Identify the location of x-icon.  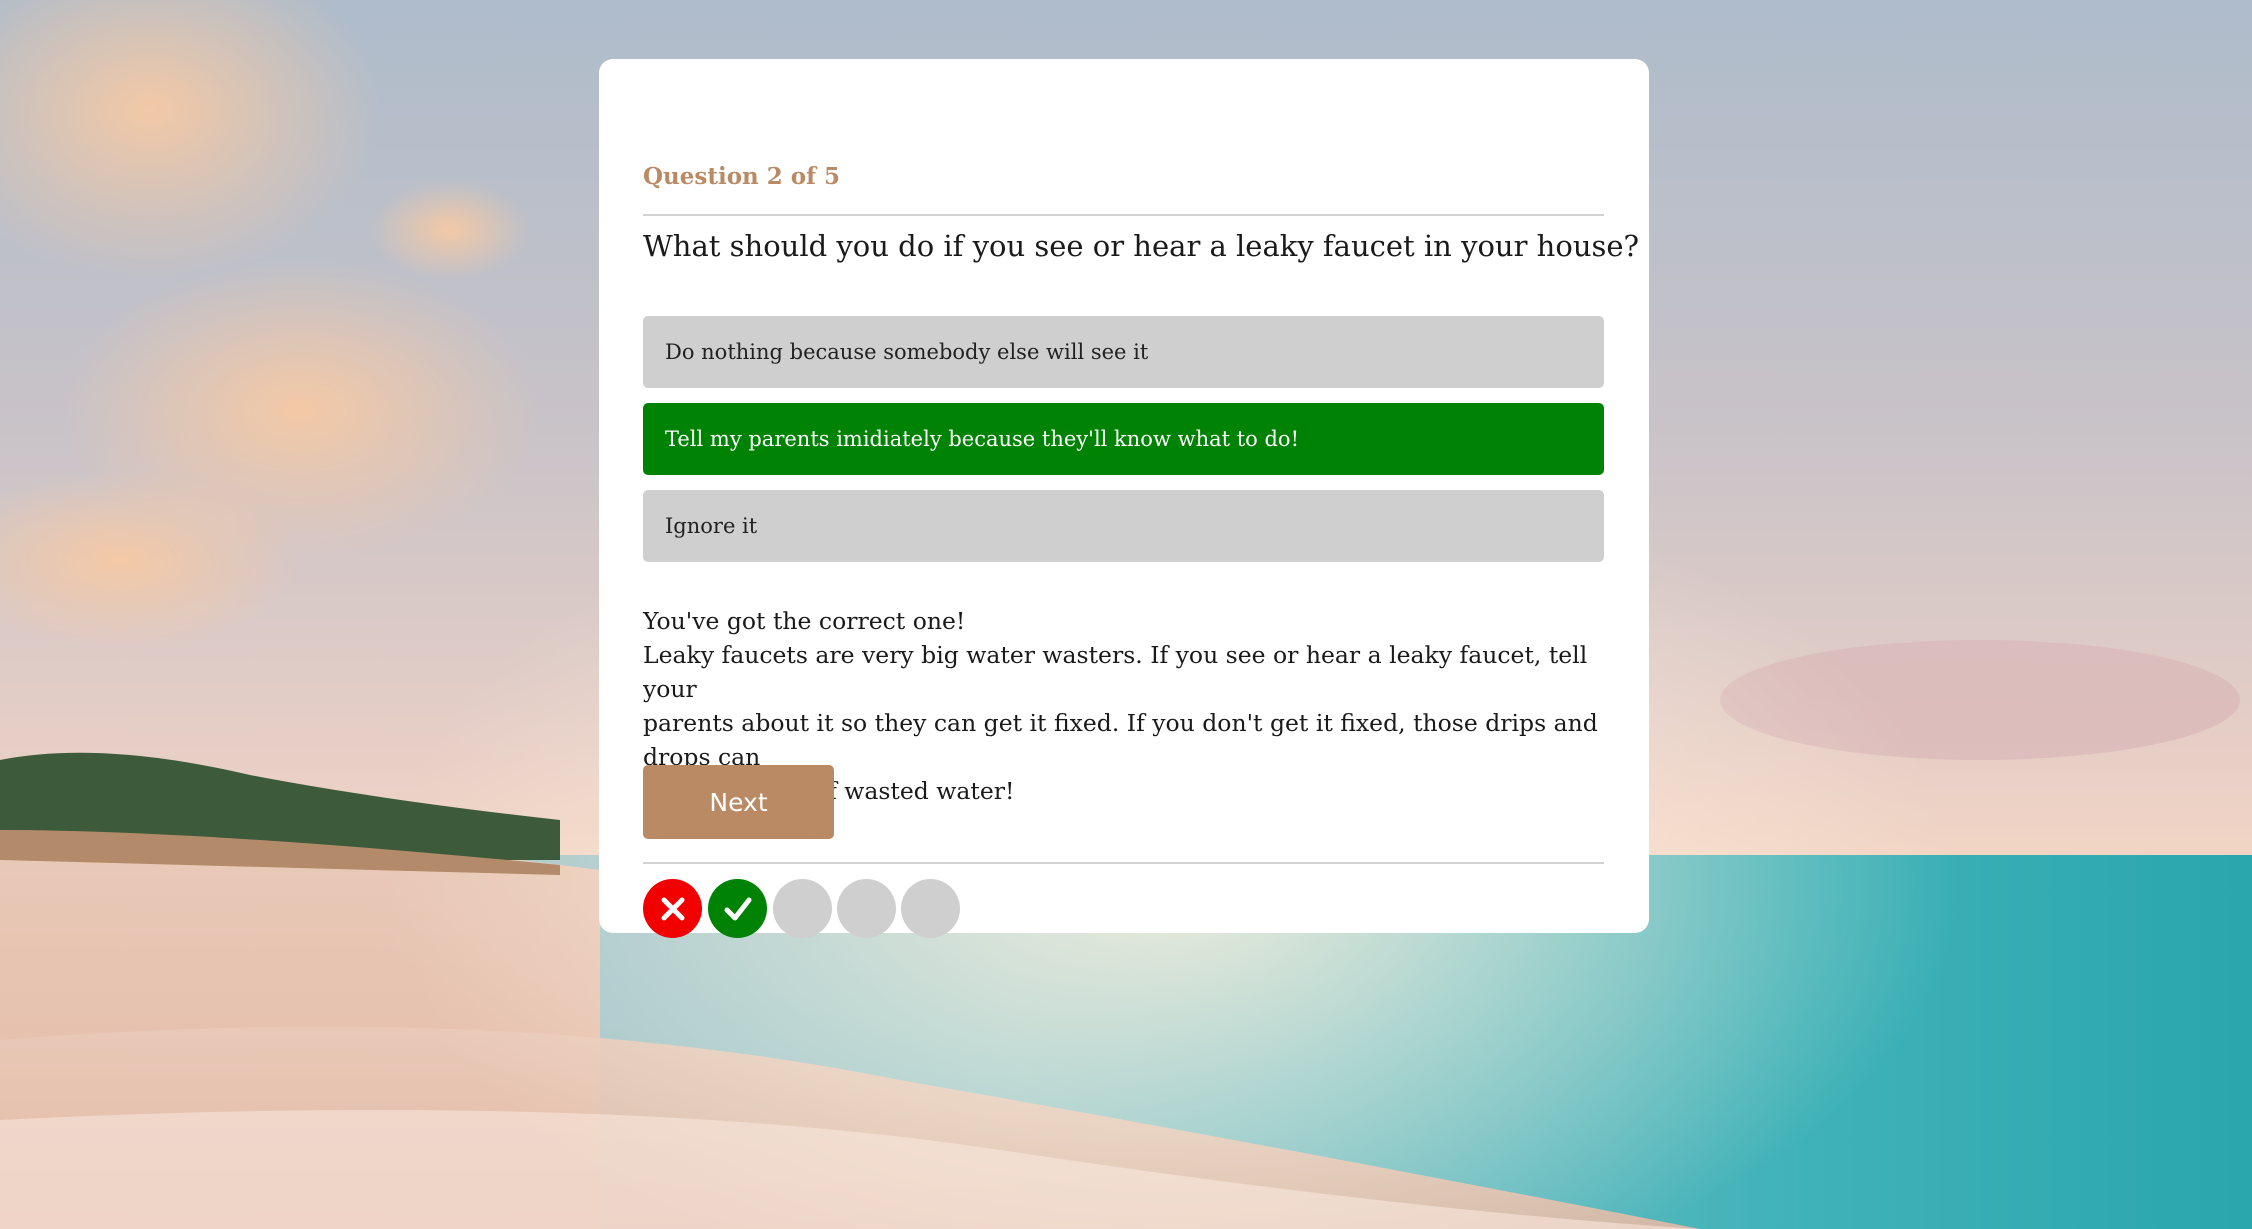
(672, 908).